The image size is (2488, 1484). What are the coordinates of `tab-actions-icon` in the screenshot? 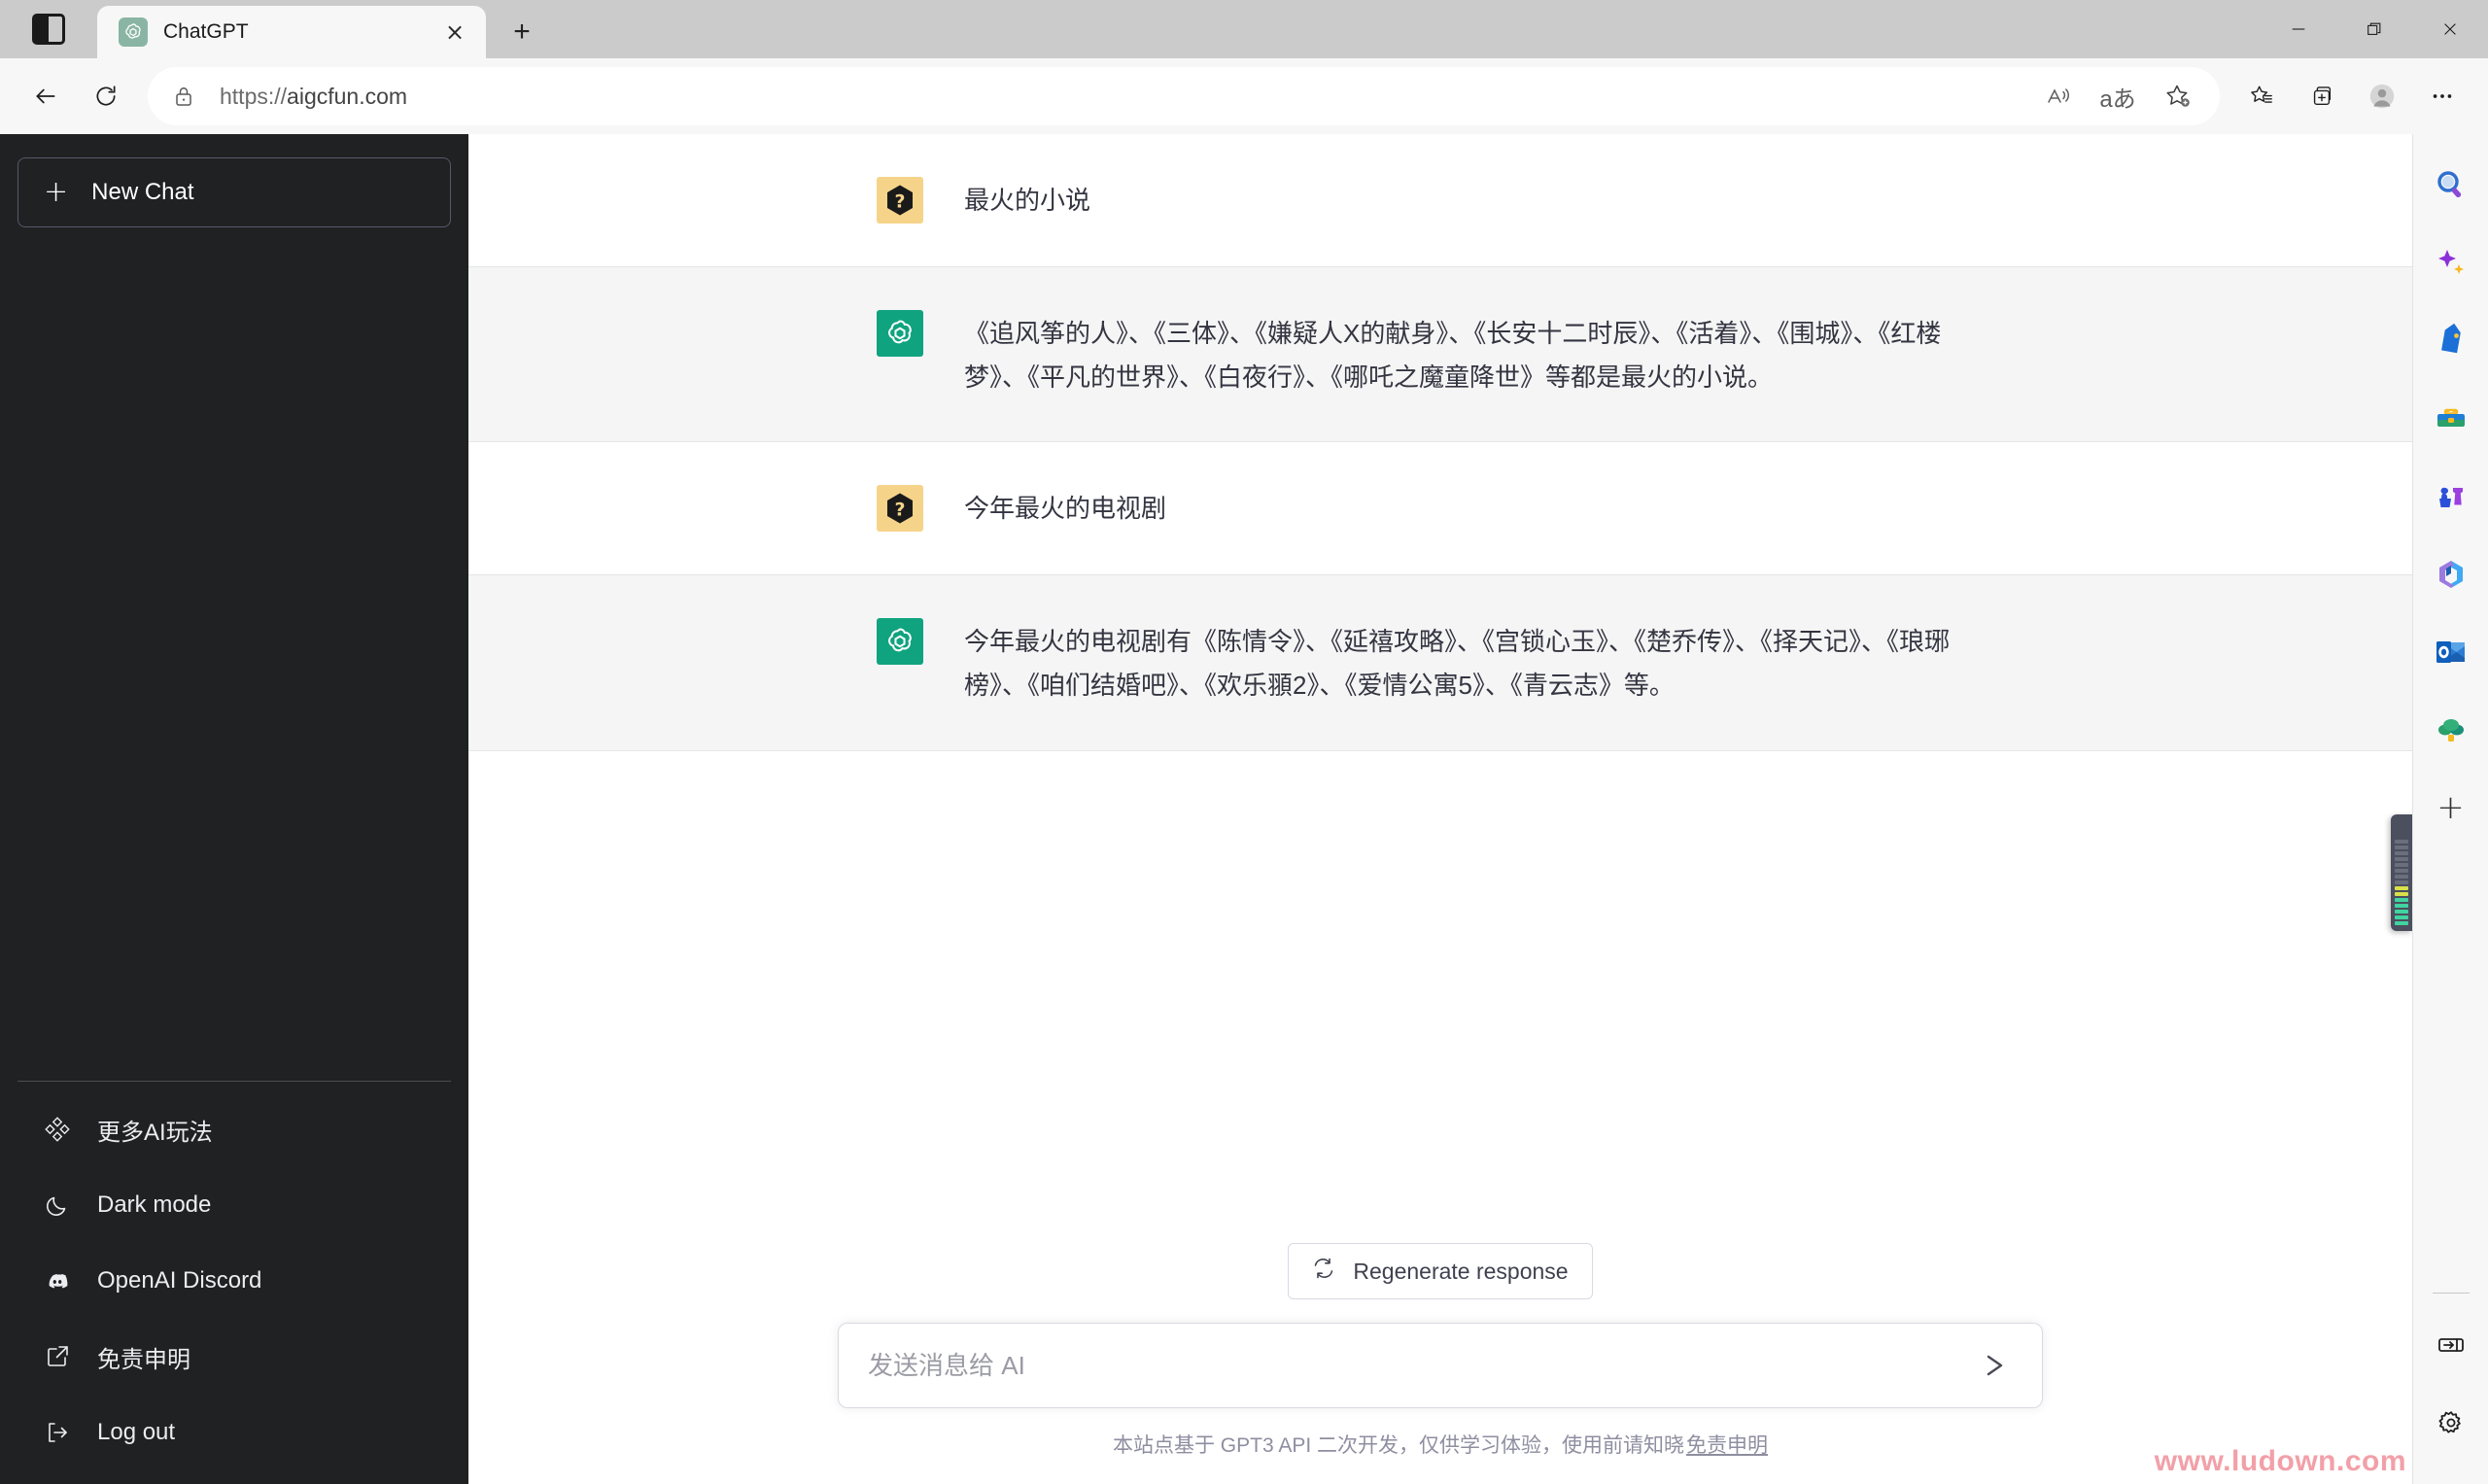 It's located at (48, 29).